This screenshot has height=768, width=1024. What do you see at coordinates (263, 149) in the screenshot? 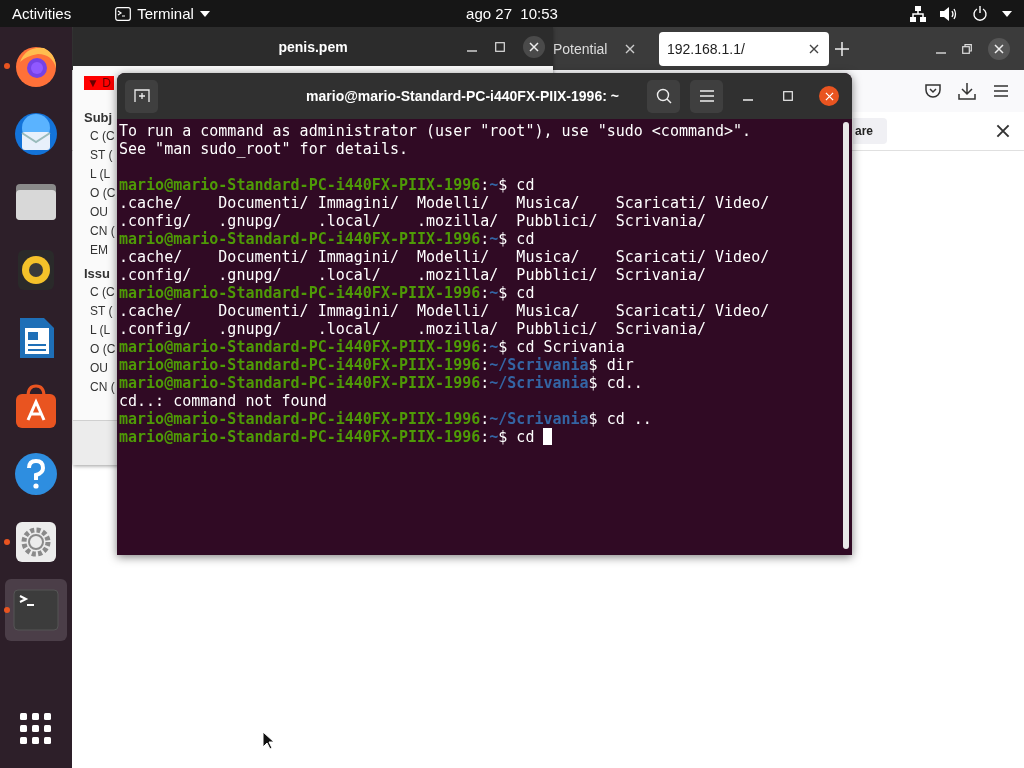
I see `terminal-line: See "man sudo_root" for details.` at bounding box center [263, 149].